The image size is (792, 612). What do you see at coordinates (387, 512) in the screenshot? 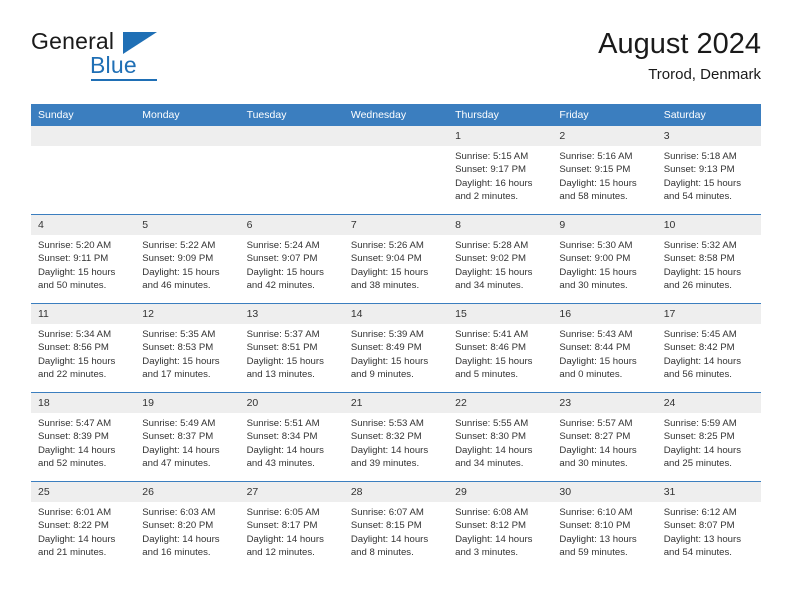
I see `sunrise-time: Sunrise: 6:07 AM` at bounding box center [387, 512].